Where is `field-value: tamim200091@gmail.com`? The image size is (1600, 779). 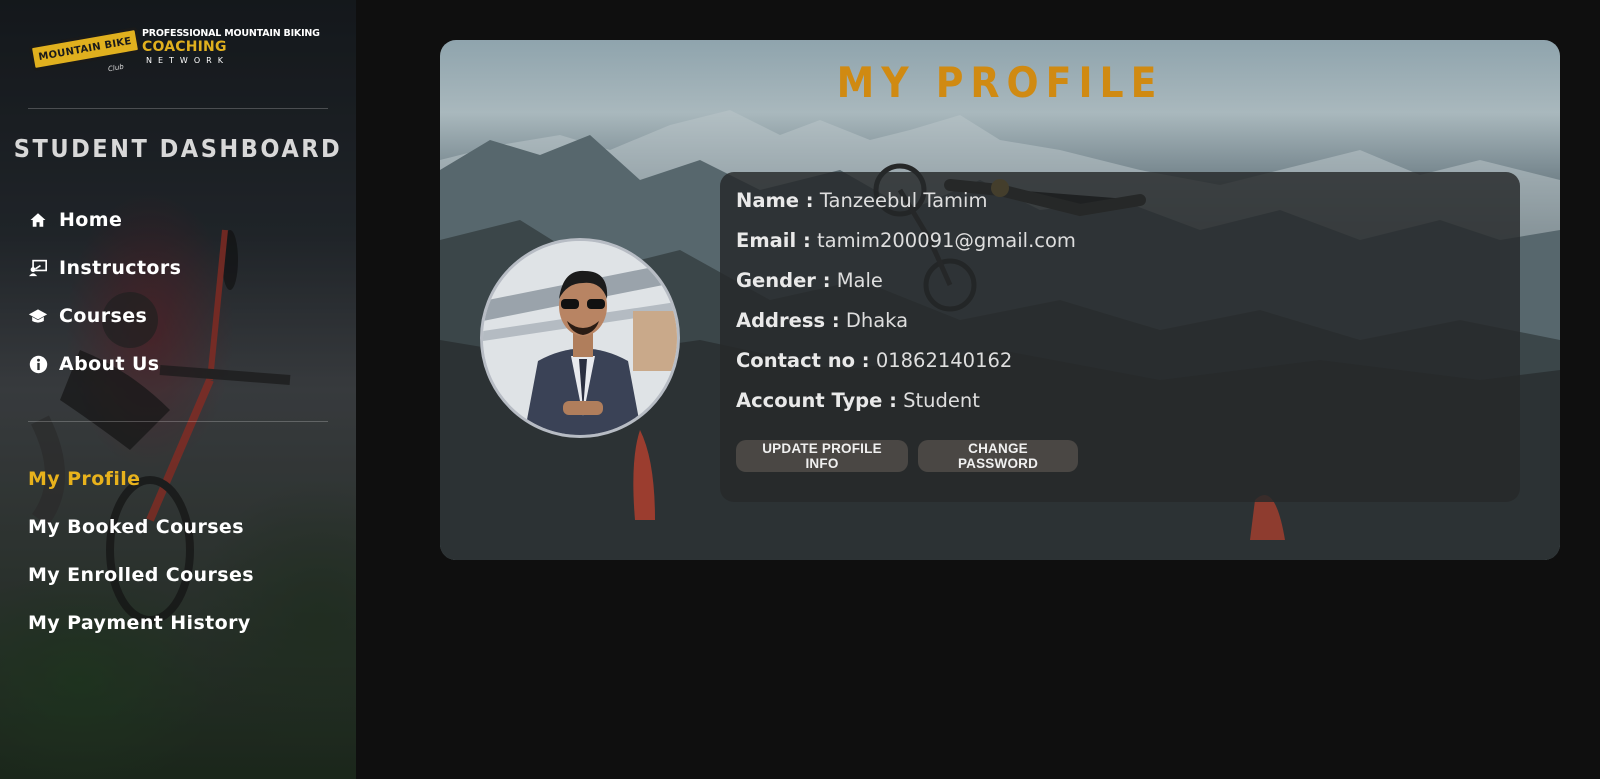 field-value: tamim200091@gmail.com is located at coordinates (946, 240).